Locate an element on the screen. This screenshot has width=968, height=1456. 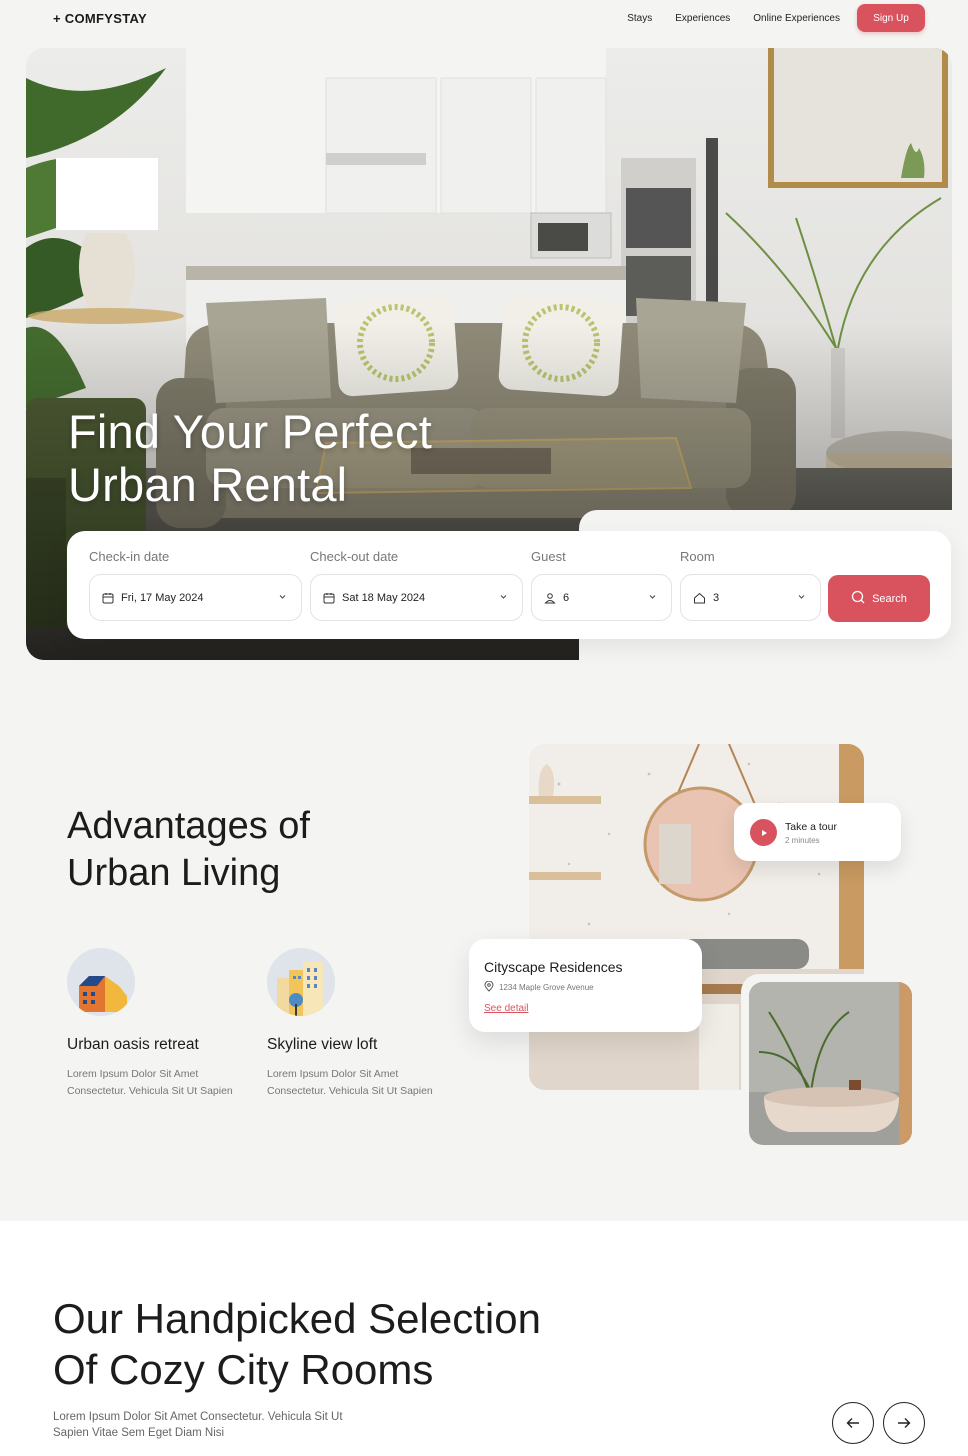
see-detail-link: See detail is located at coordinates (506, 1008).